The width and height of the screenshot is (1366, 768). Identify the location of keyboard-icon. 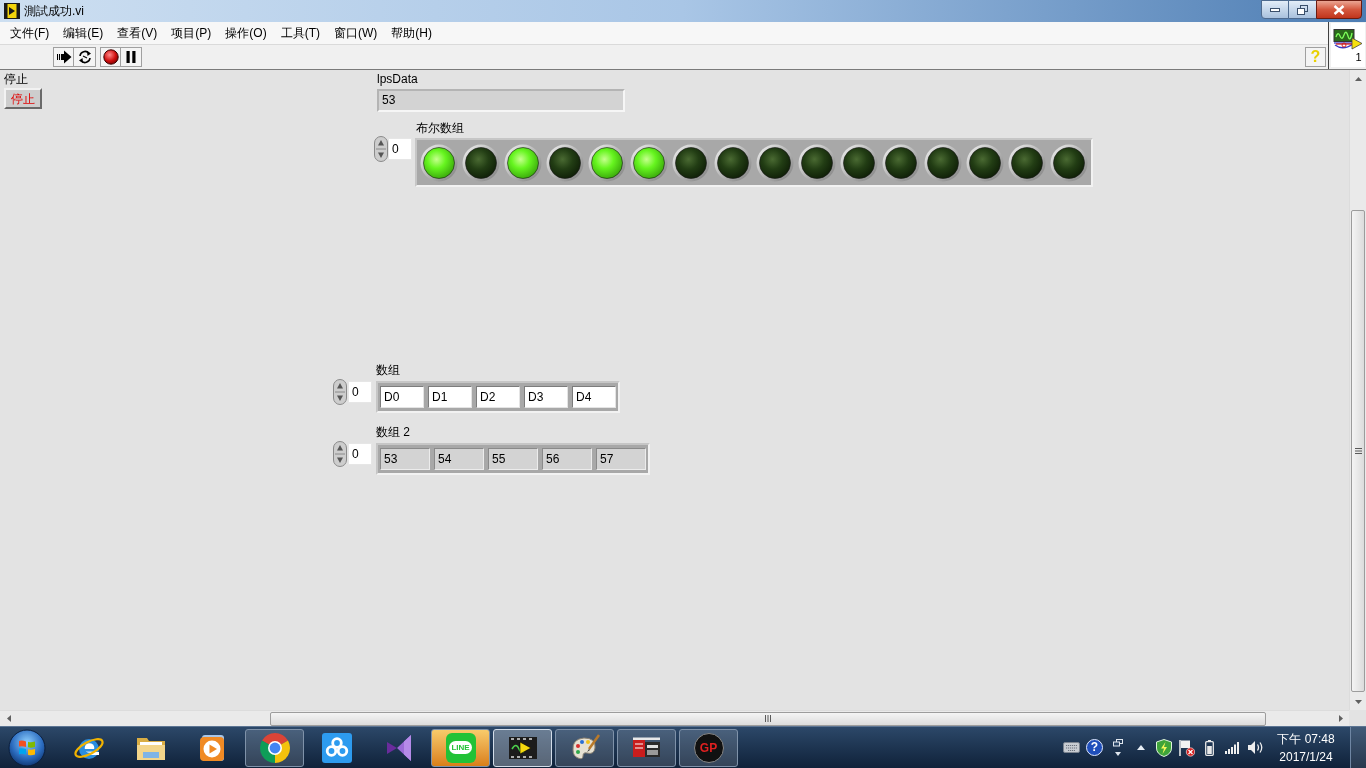
(1071, 747).